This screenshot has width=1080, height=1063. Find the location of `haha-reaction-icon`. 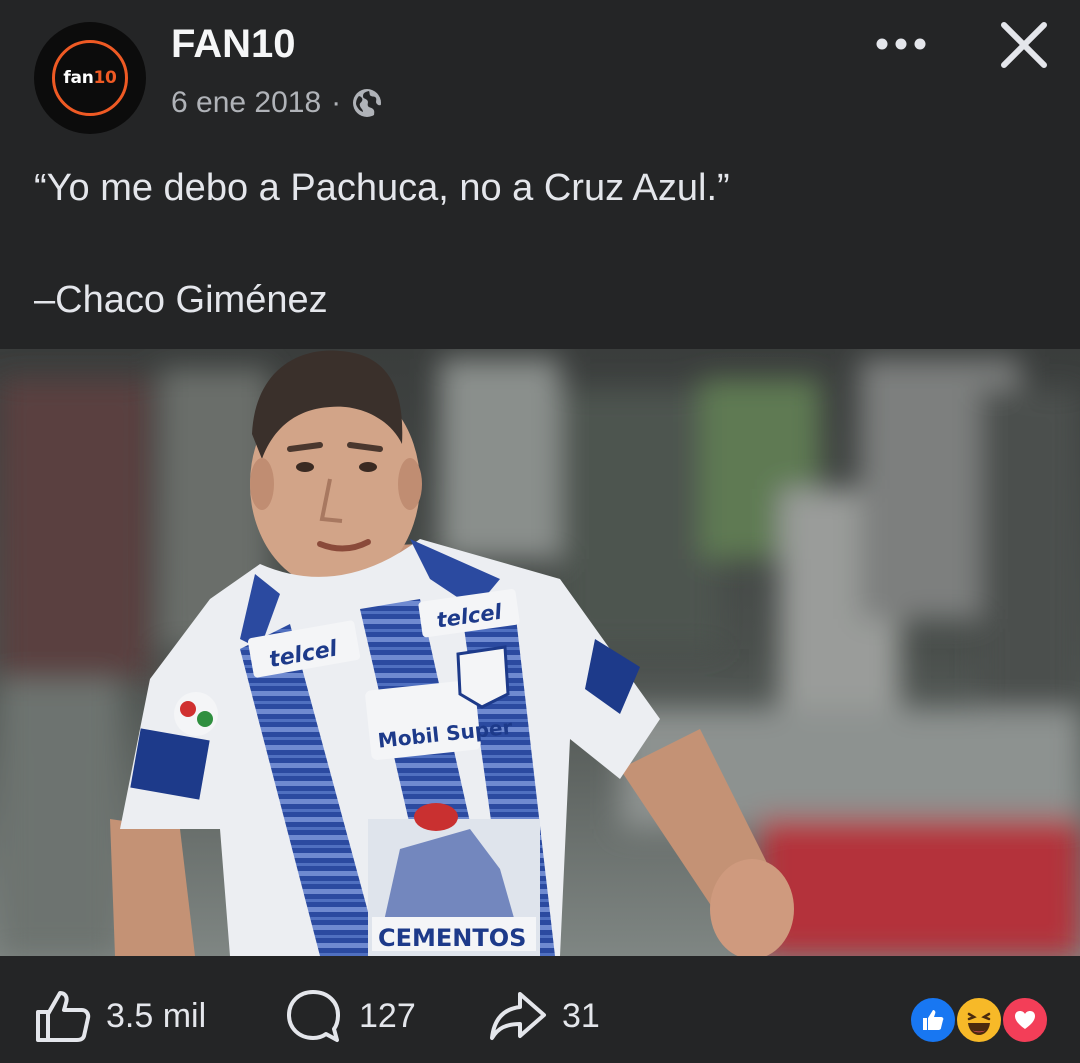

haha-reaction-icon is located at coordinates (979, 1020).